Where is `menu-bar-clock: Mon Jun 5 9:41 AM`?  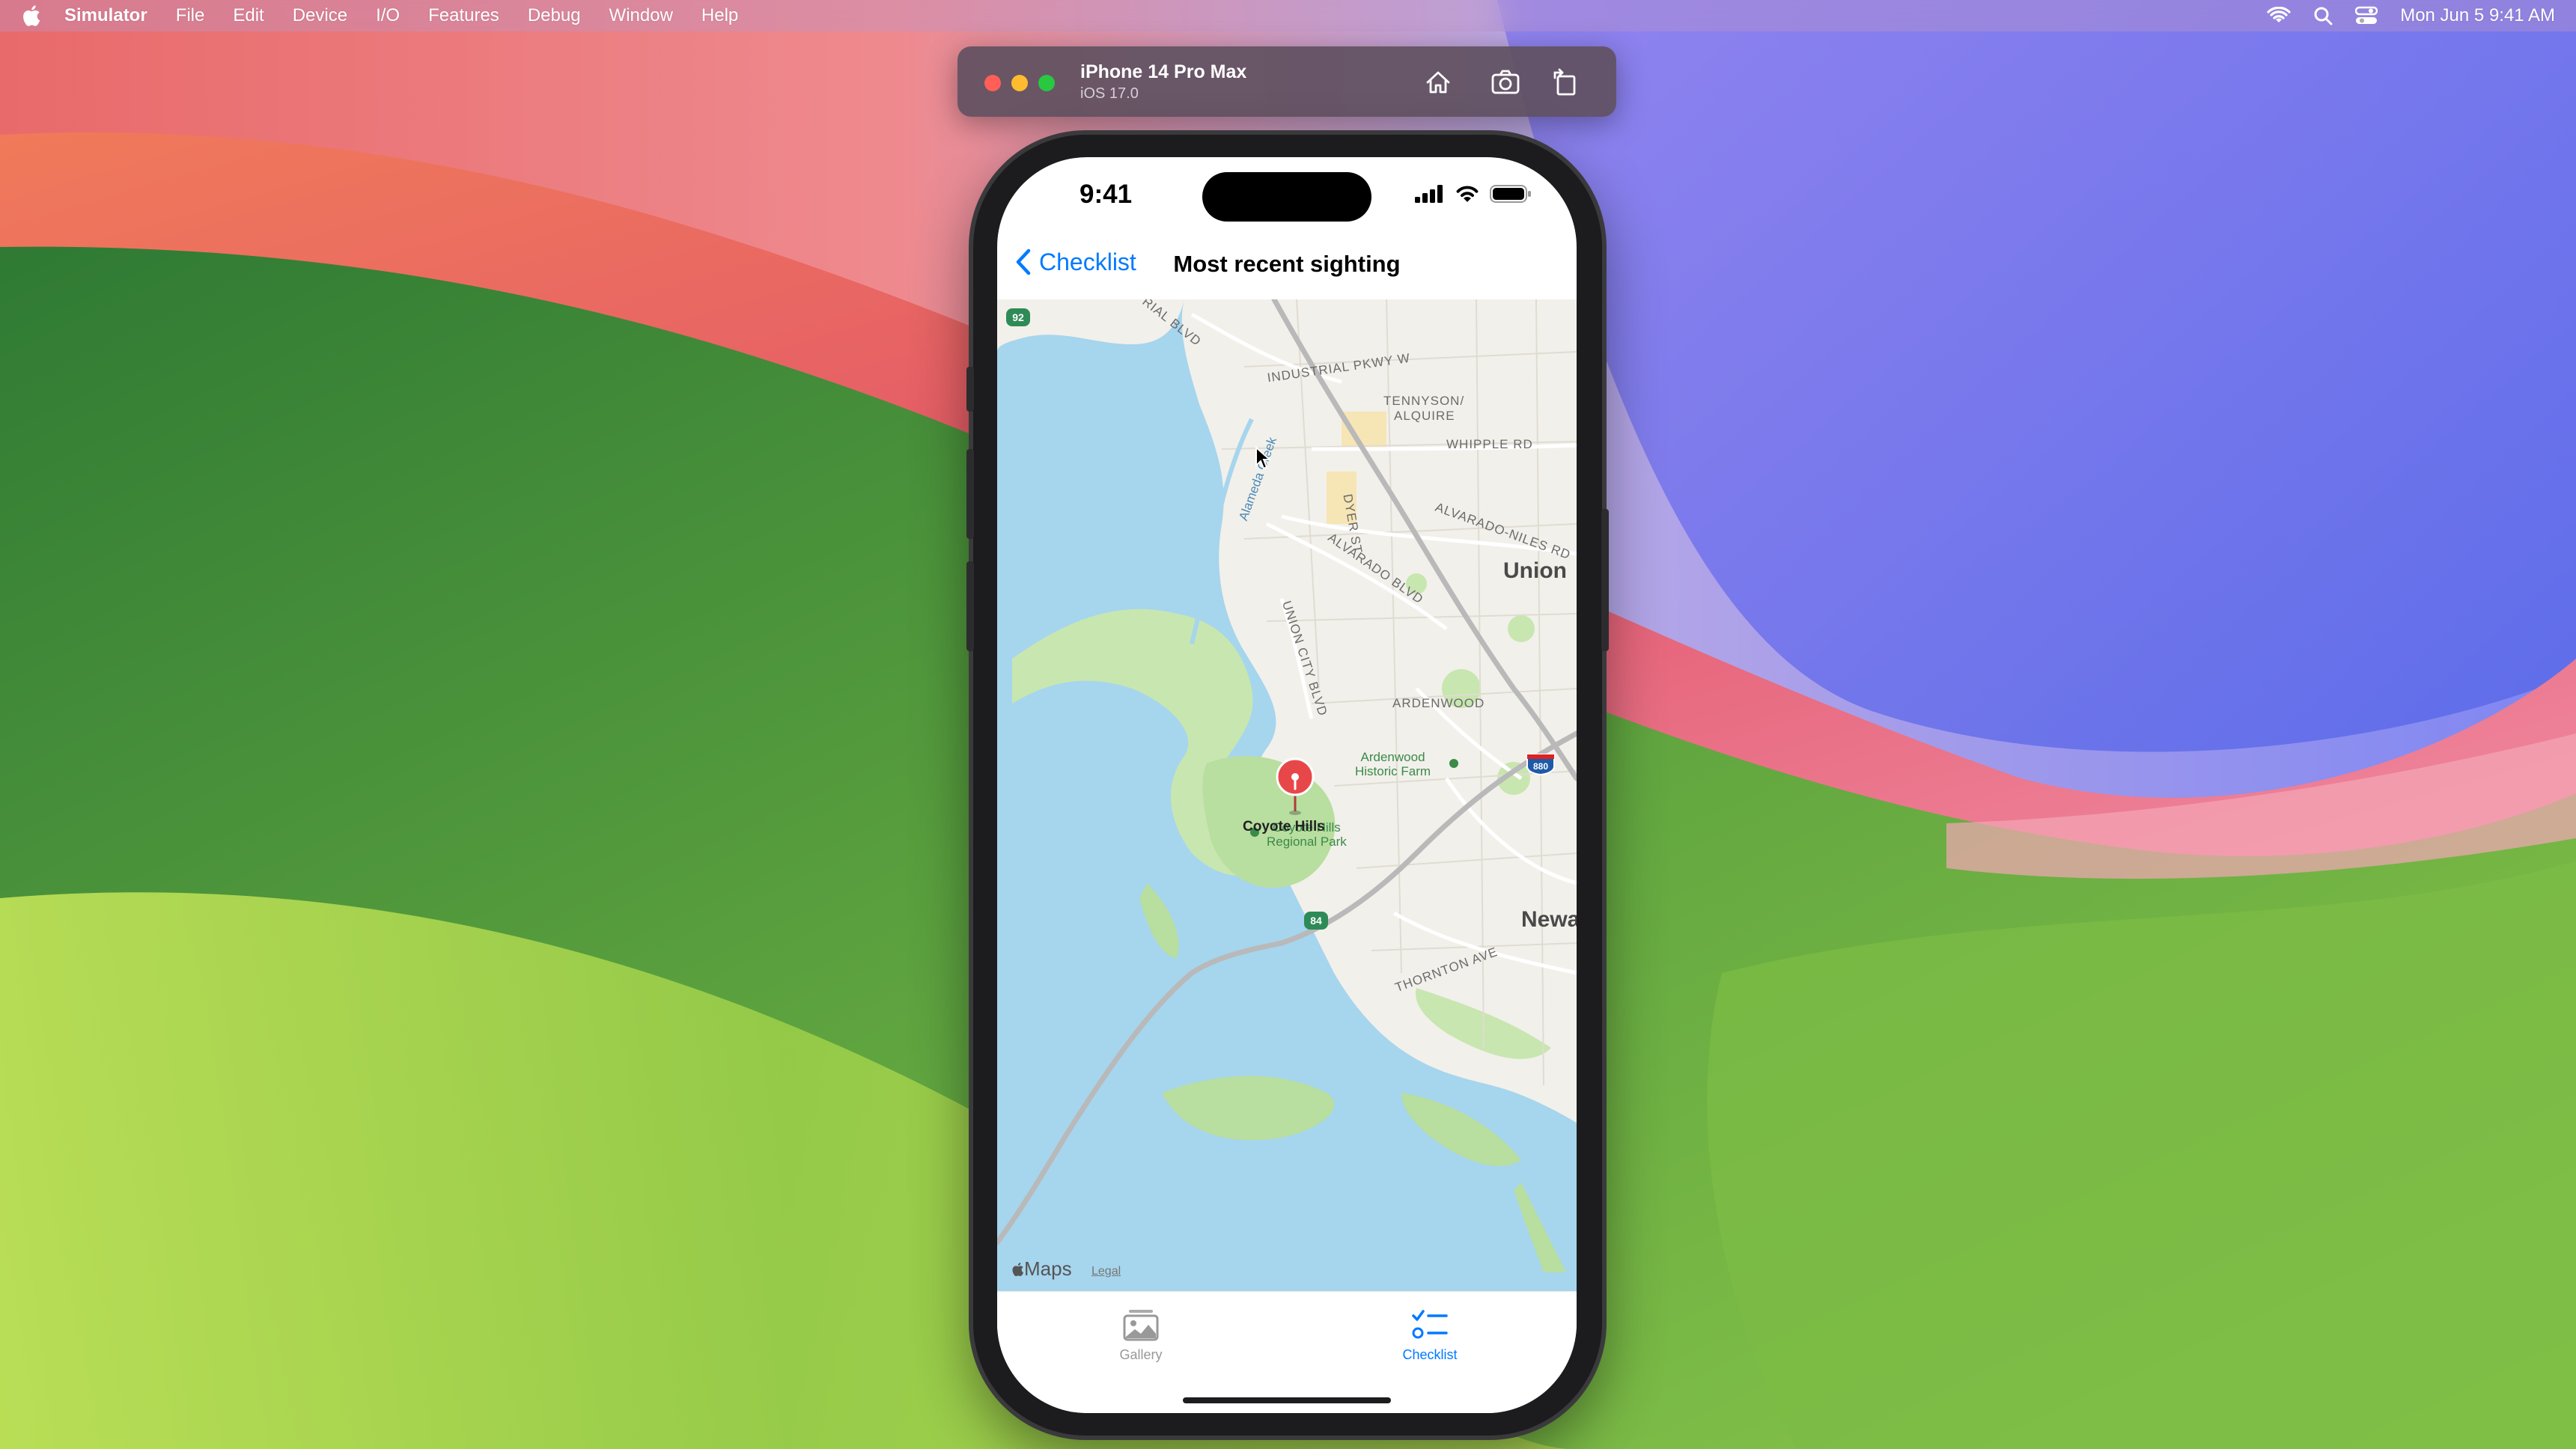 menu-bar-clock: Mon Jun 5 9:41 AM is located at coordinates (2477, 16).